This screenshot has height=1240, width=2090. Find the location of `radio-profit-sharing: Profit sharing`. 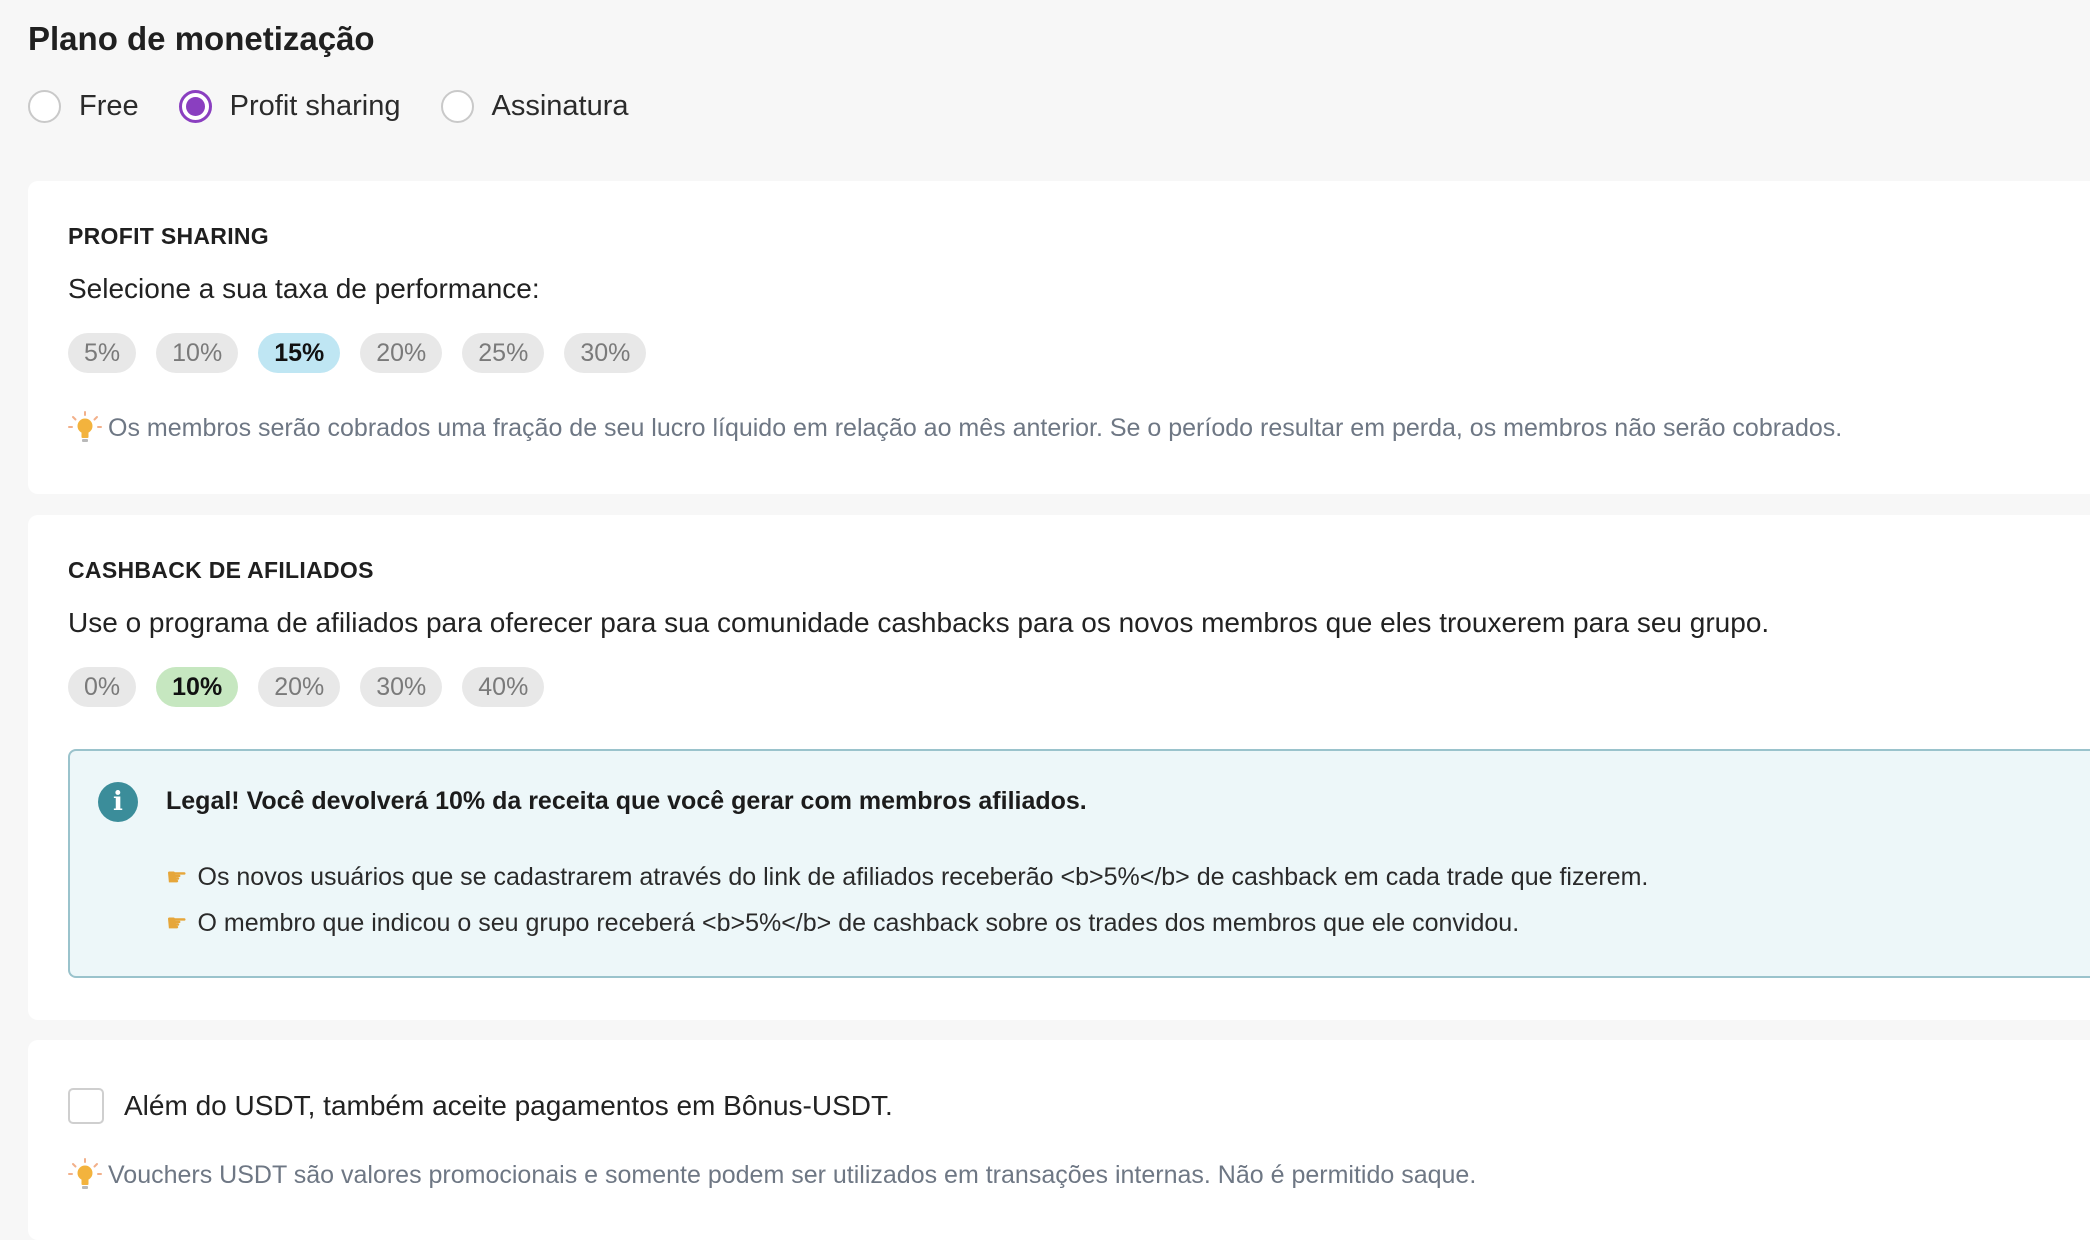

radio-profit-sharing: Profit sharing is located at coordinates (289, 106).